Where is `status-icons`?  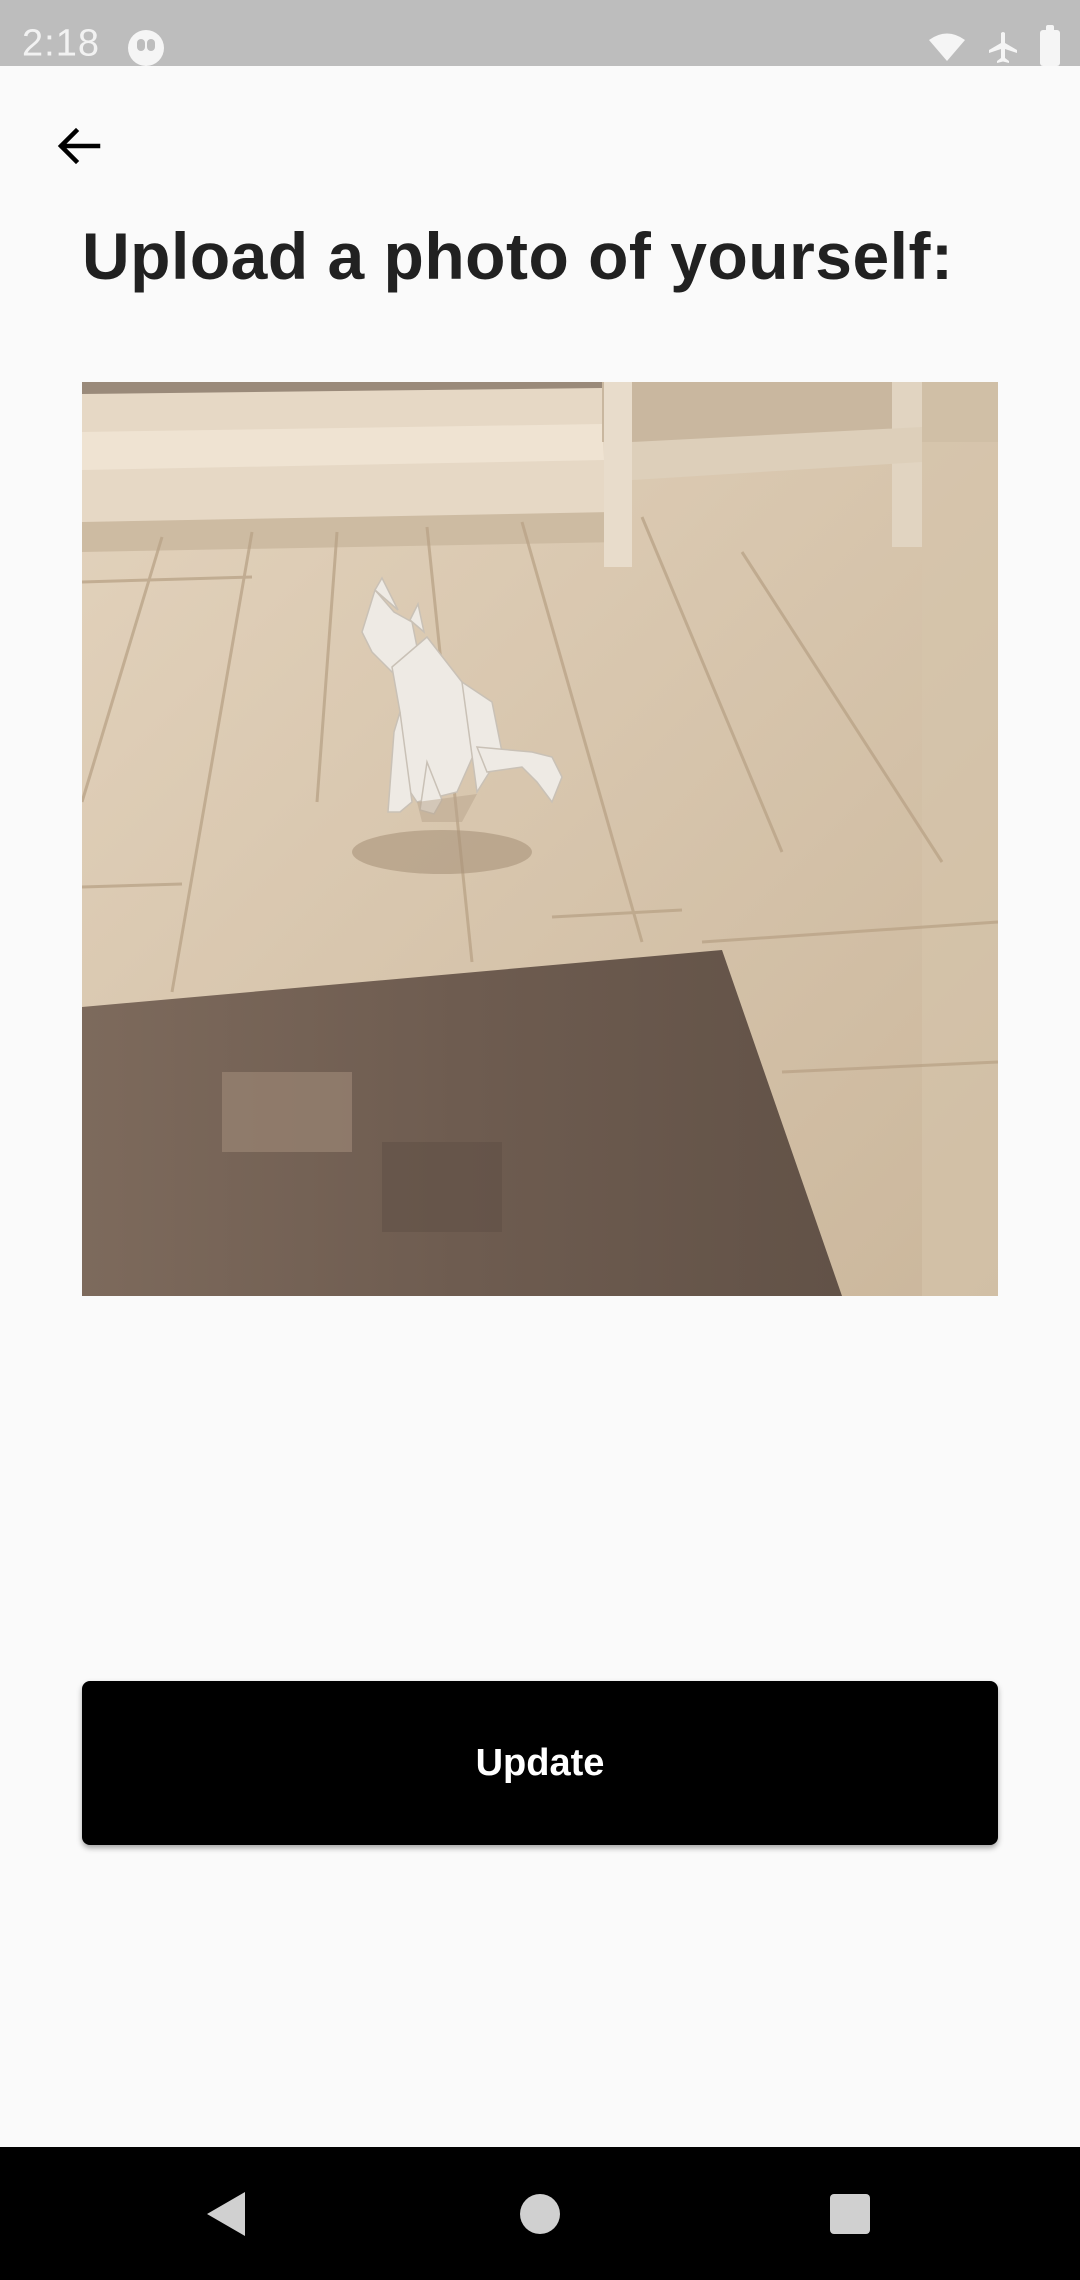 status-icons is located at coordinates (994, 45).